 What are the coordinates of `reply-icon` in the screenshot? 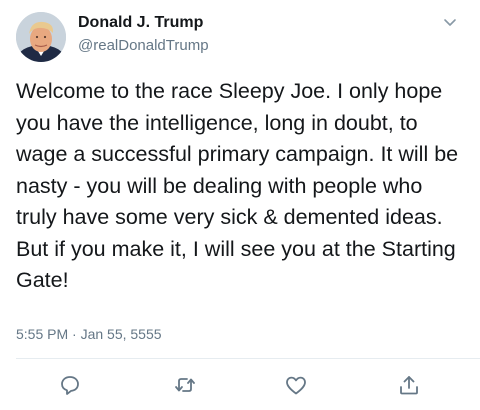 It's located at (70, 385).